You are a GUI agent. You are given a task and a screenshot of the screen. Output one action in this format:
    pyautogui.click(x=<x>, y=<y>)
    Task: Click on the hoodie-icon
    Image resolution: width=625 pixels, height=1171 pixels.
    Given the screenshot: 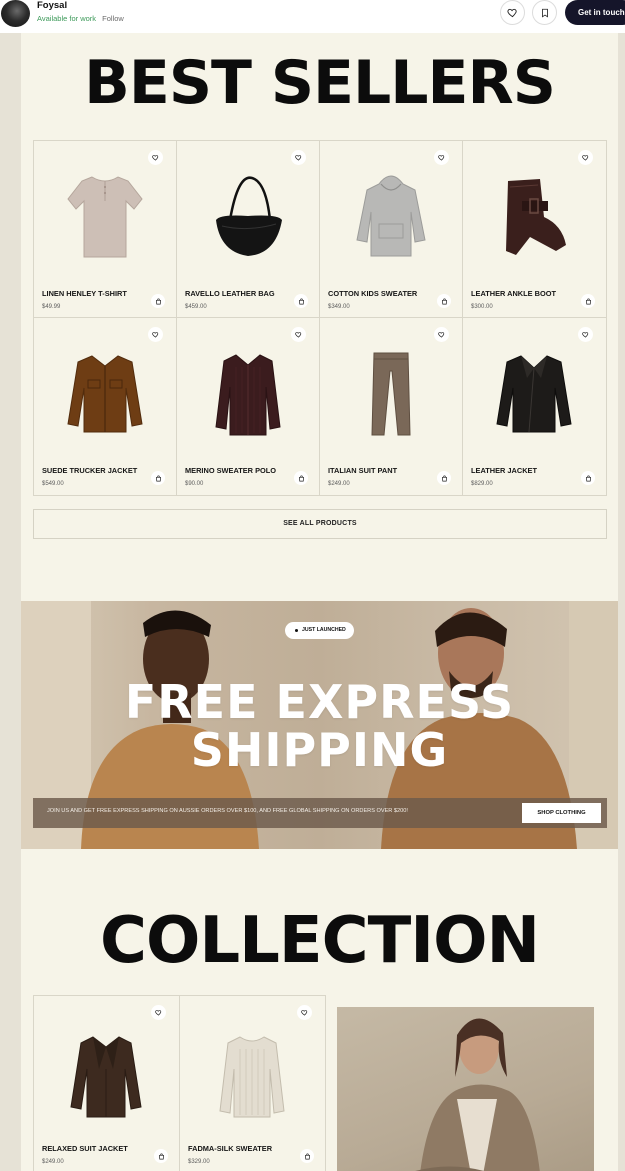 What is the action you would take?
    pyautogui.click(x=391, y=216)
    